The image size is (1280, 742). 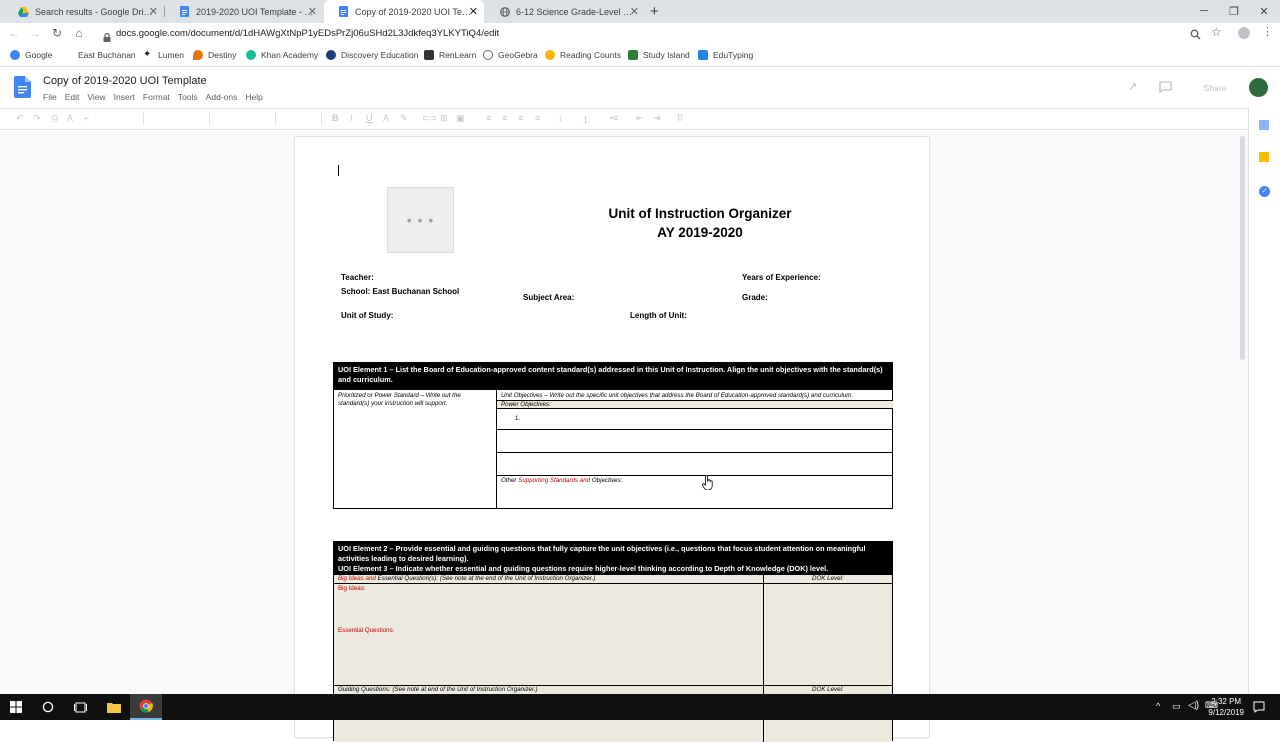 I want to click on bookmark-study-island: Study Island, so click(x=659, y=55).